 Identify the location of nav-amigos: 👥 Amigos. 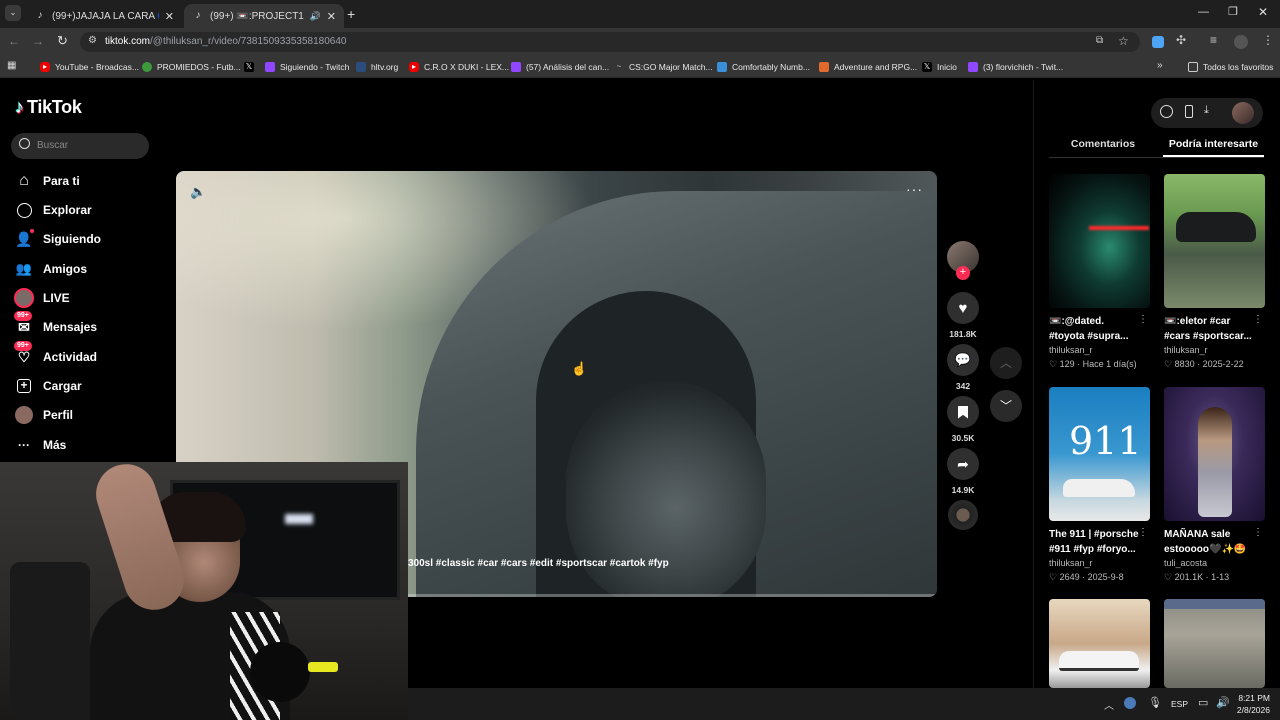
(50, 269).